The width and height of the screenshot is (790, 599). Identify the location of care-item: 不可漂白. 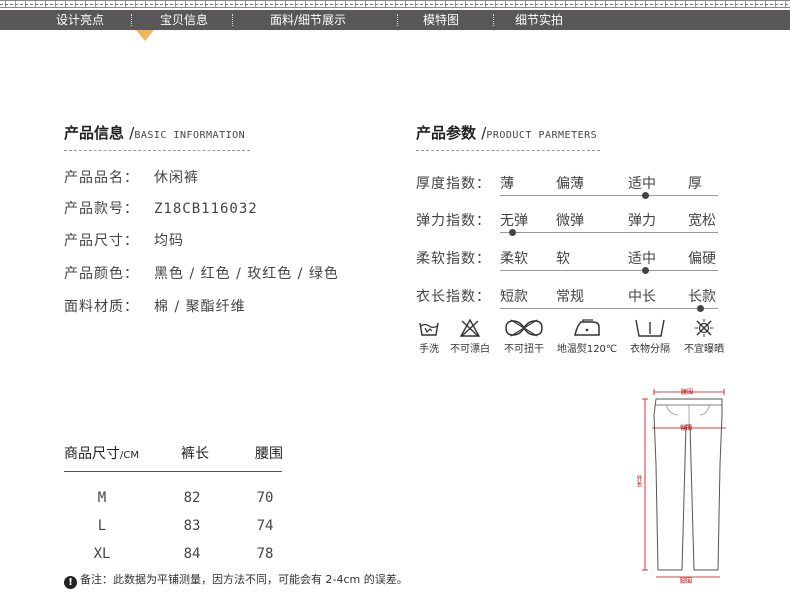
(470, 336).